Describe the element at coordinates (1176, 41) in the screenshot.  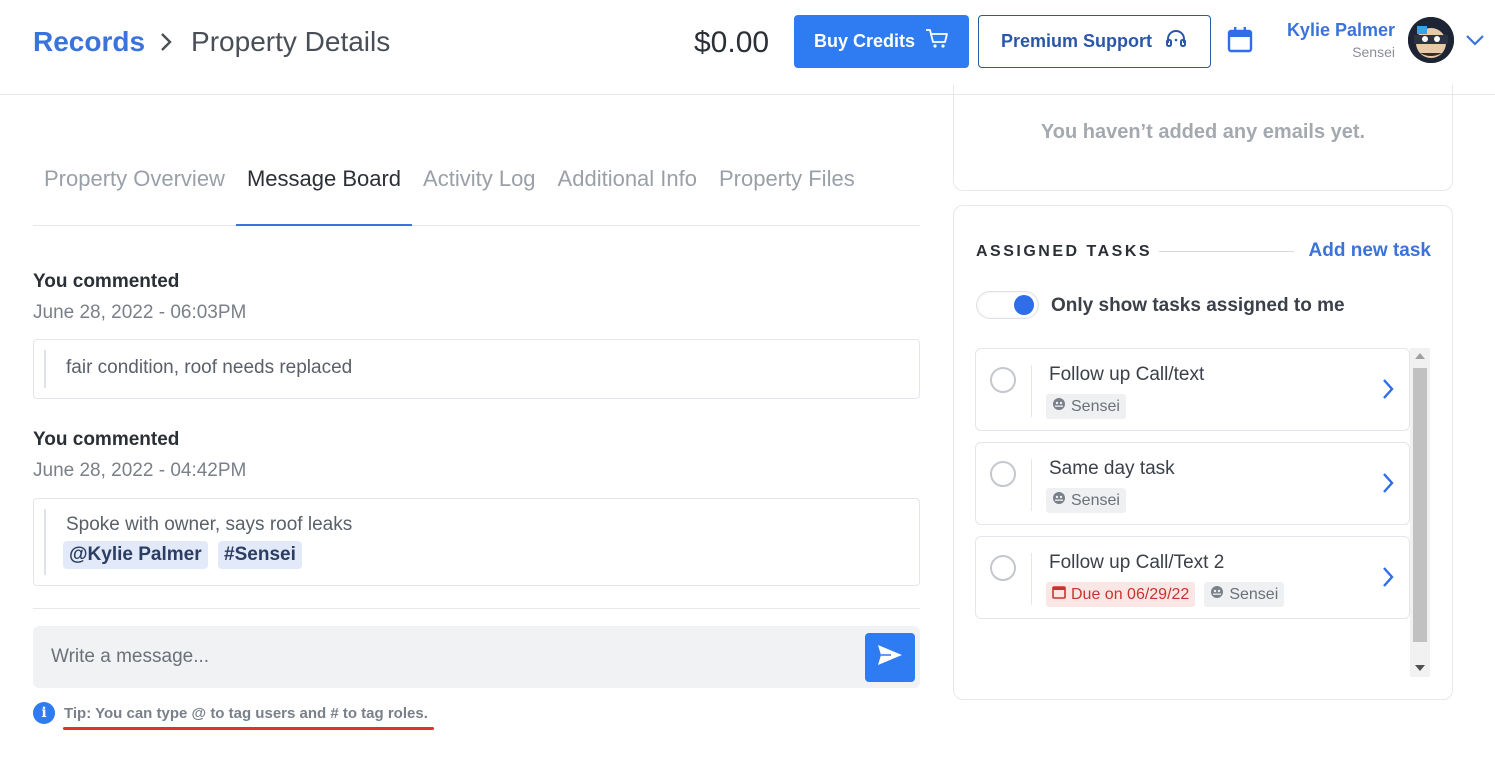
I see `headset-icon` at that location.